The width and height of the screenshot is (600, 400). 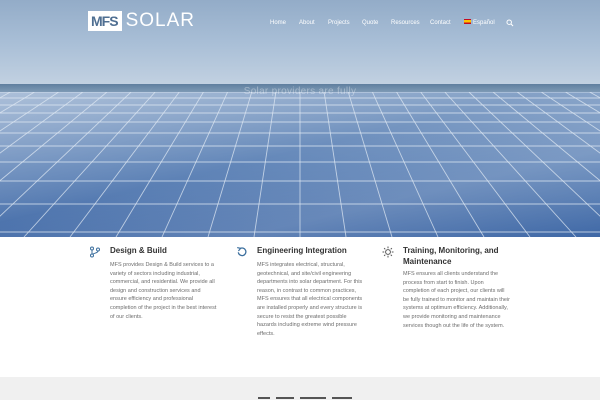 I want to click on feature-title: Design & Build, so click(x=138, y=250).